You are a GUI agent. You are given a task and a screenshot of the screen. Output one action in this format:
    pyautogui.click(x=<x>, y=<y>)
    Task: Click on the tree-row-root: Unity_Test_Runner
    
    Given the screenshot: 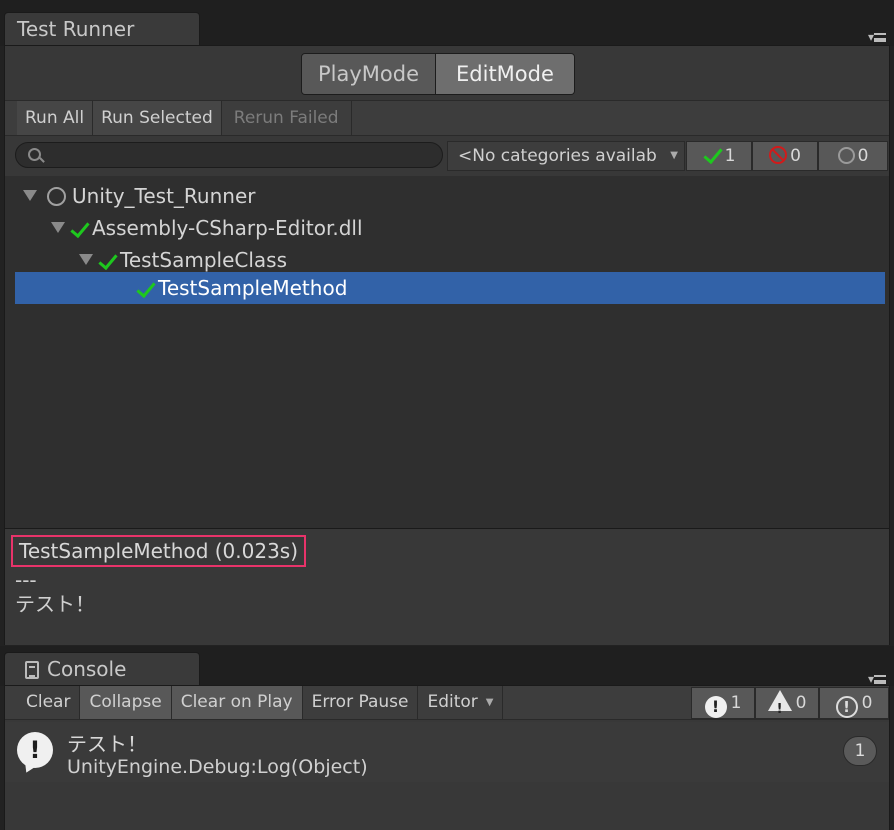 What is the action you would take?
    pyautogui.click(x=450, y=196)
    